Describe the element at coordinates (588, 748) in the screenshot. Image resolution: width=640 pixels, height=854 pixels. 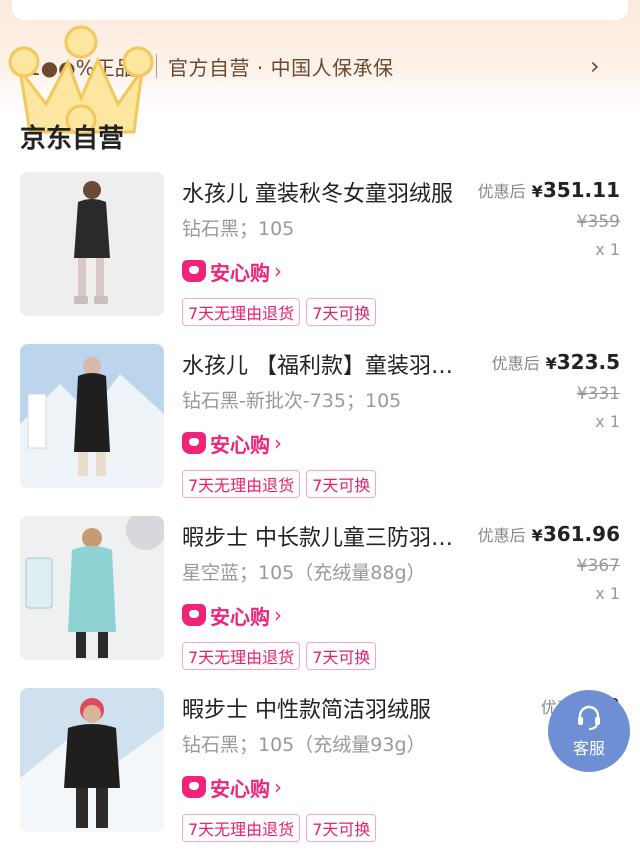
I see `customer-service-label: 客服` at that location.